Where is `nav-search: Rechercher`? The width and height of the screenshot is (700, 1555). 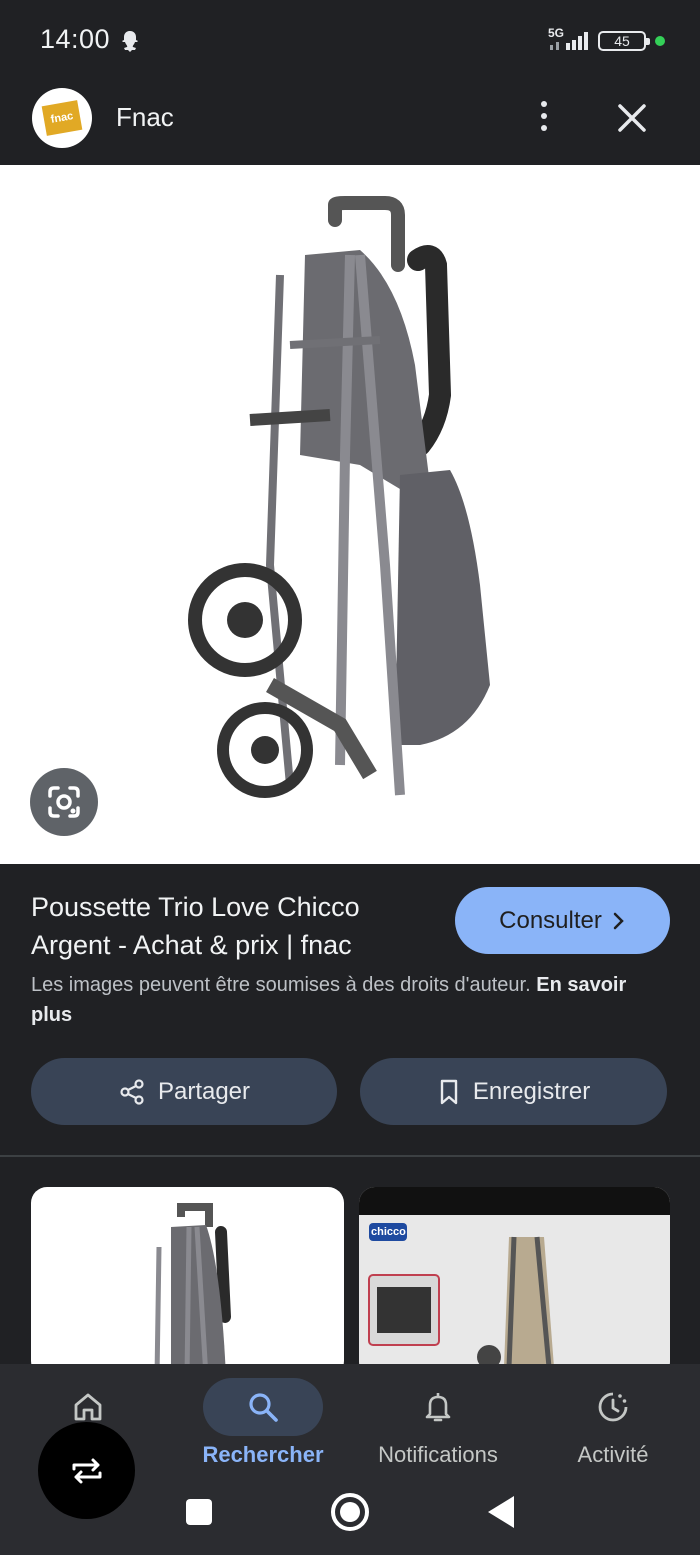 nav-search: Rechercher is located at coordinates (263, 1425).